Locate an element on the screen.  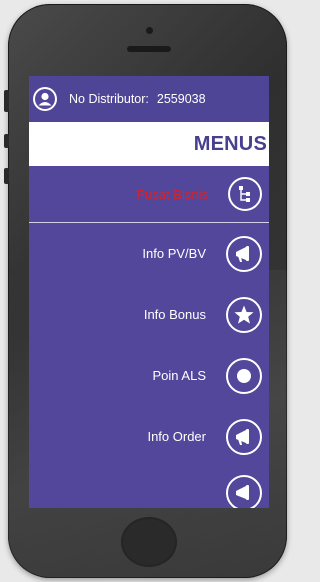
menu-item-label: Pusat Bisnis is located at coordinates (172, 194).